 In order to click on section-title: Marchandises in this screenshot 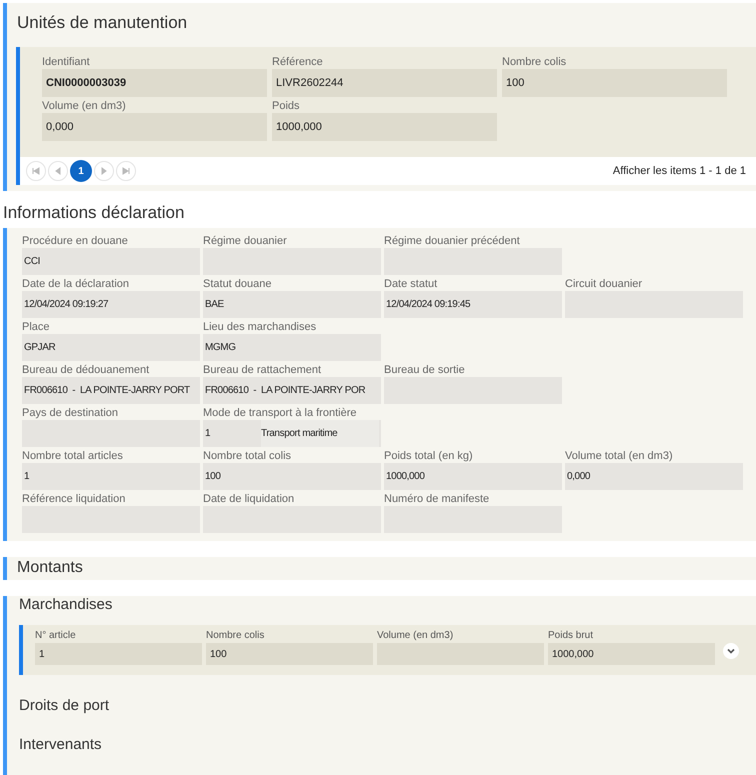, I will do `click(66, 605)`.